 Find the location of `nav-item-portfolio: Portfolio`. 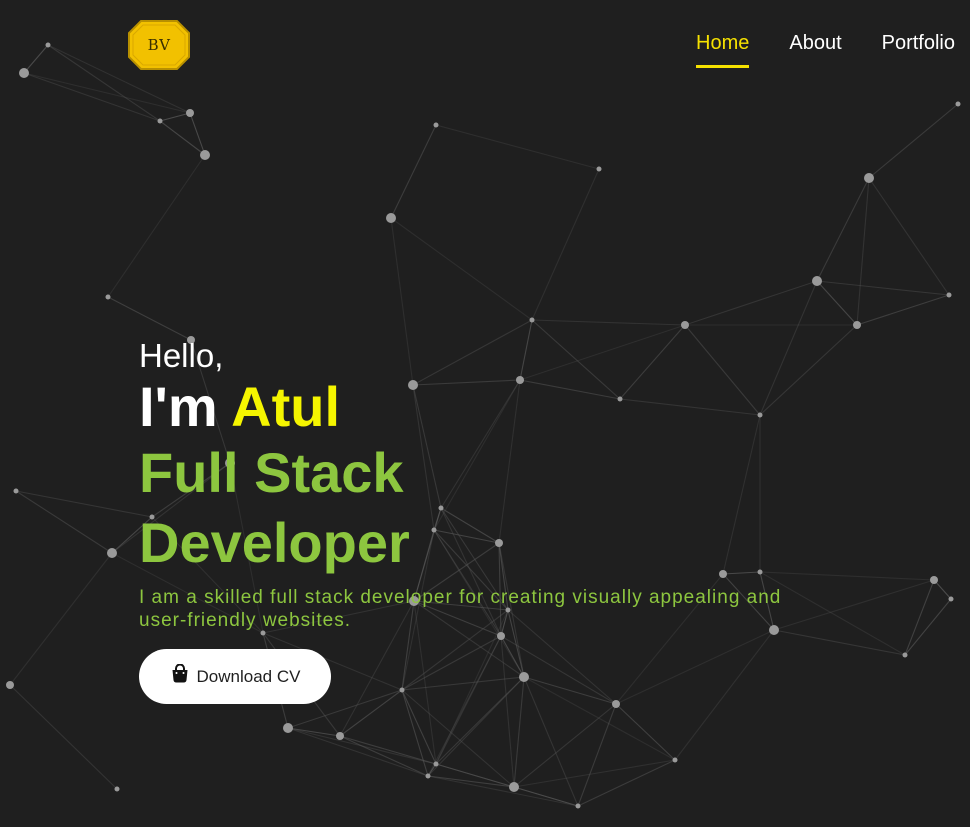

nav-item-portfolio: Portfolio is located at coordinates (918, 51).